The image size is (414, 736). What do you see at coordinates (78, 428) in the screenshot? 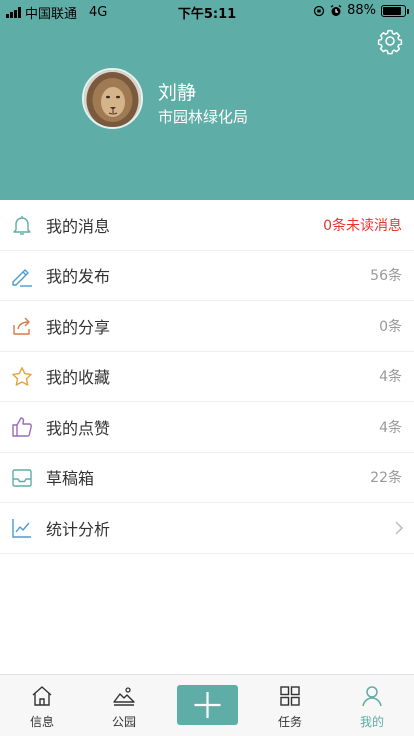
I see `menu-item-label: 我的点赞` at bounding box center [78, 428].